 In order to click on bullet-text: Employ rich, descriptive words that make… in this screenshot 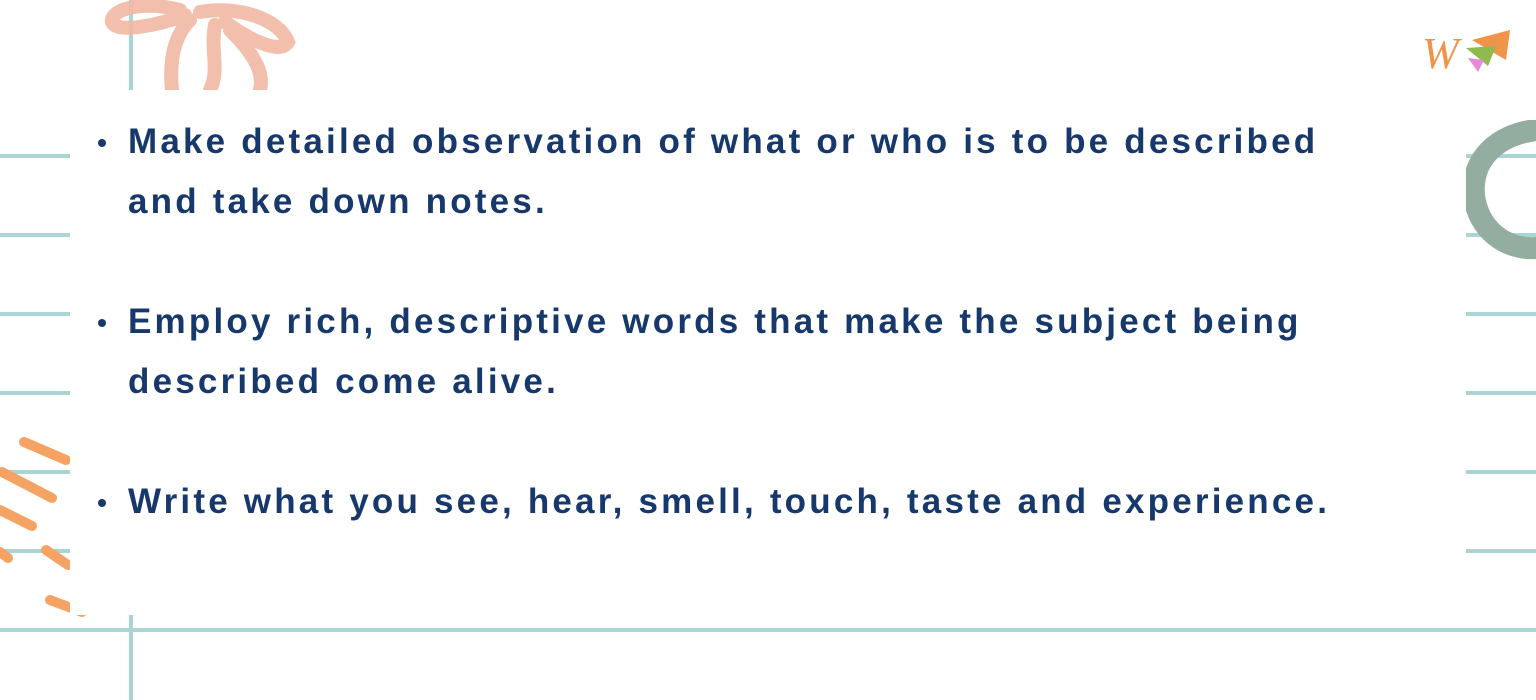, I will do `click(715, 351)`.